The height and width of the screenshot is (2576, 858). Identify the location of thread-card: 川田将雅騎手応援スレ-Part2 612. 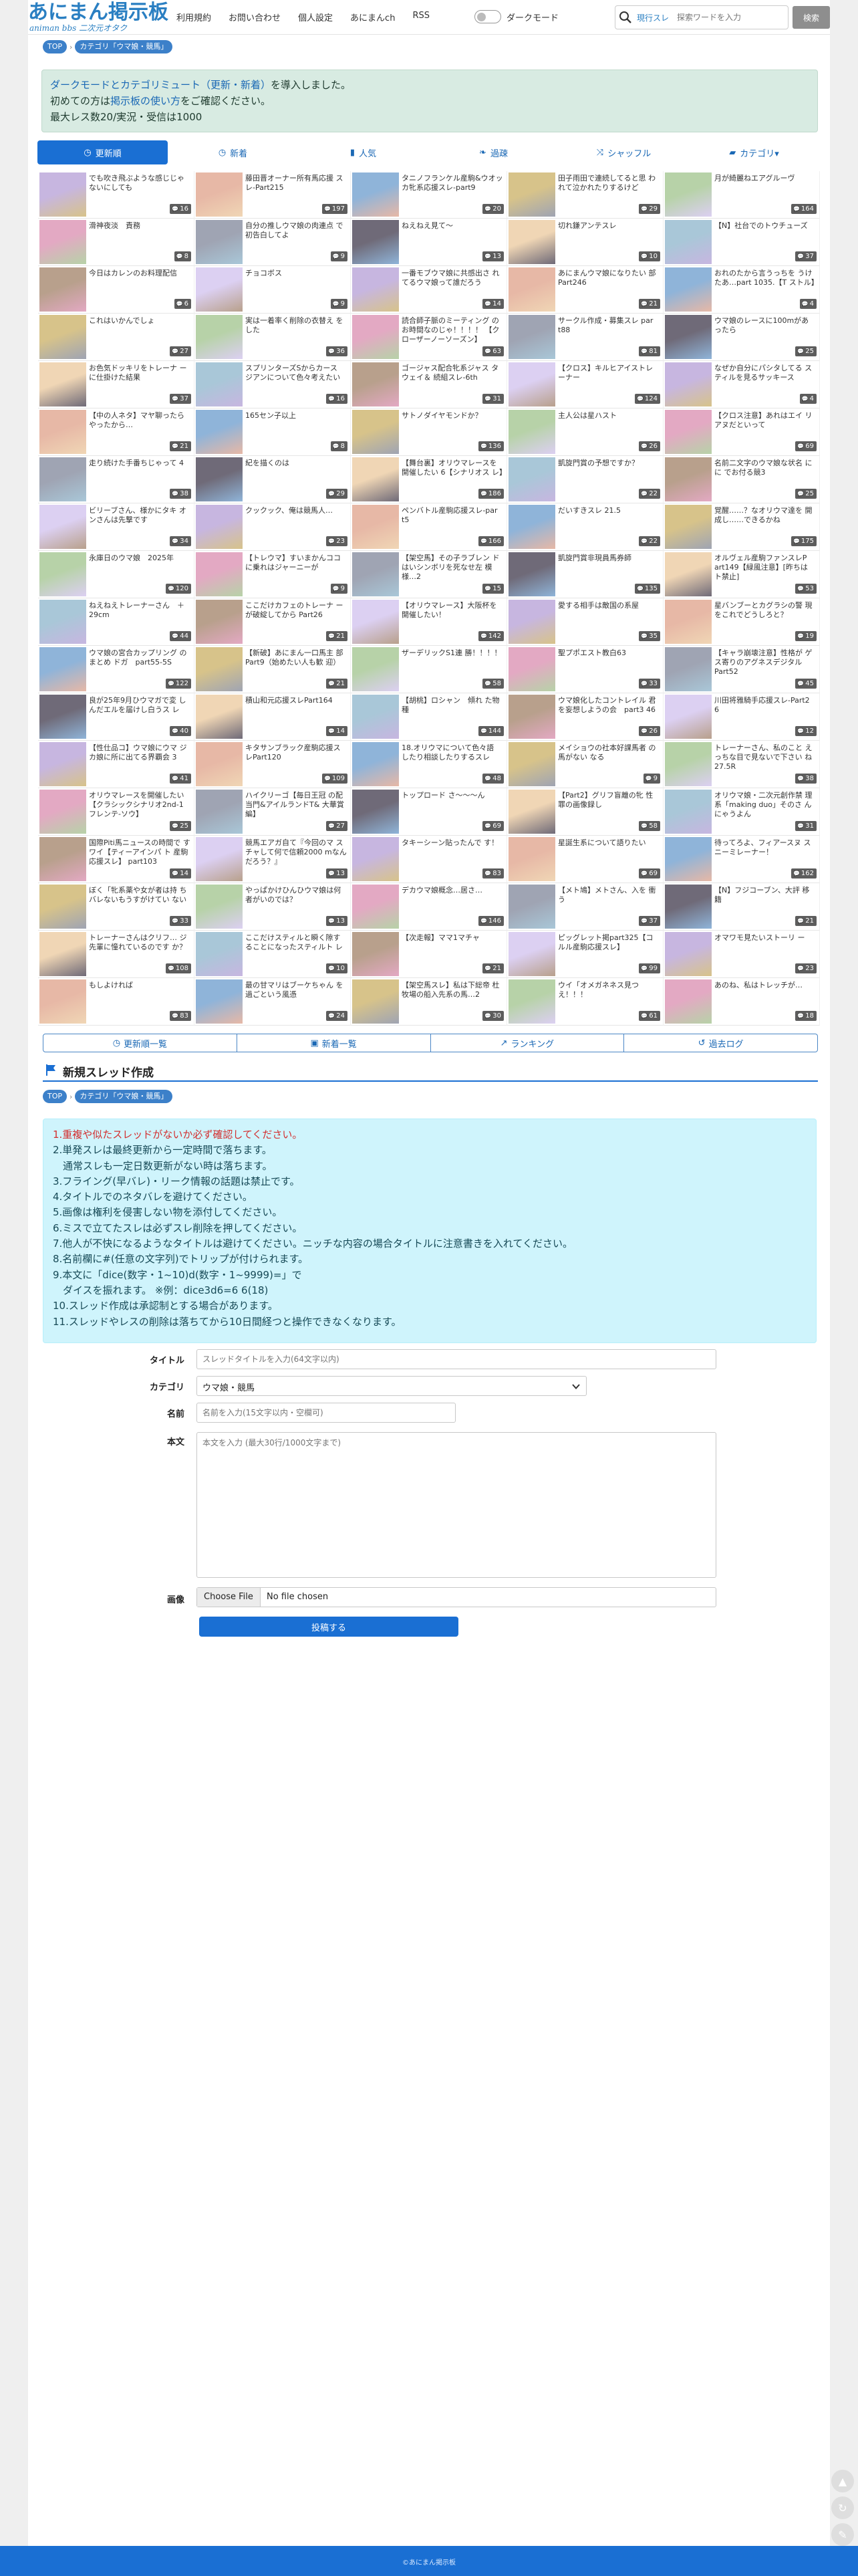
(742, 717).